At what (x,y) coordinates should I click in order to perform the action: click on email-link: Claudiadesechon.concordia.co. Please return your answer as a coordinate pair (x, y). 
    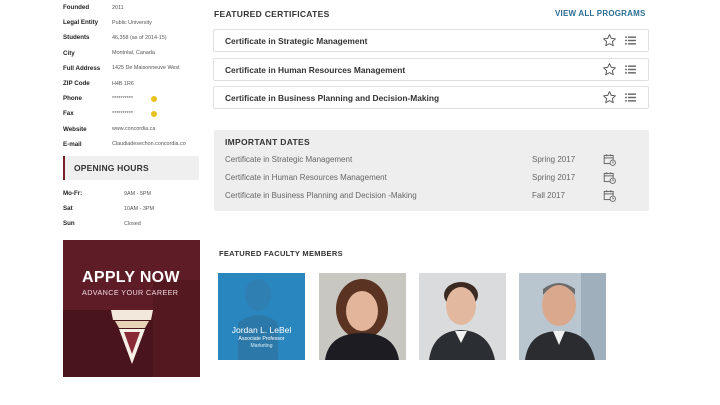
    Looking at the image, I should click on (149, 144).